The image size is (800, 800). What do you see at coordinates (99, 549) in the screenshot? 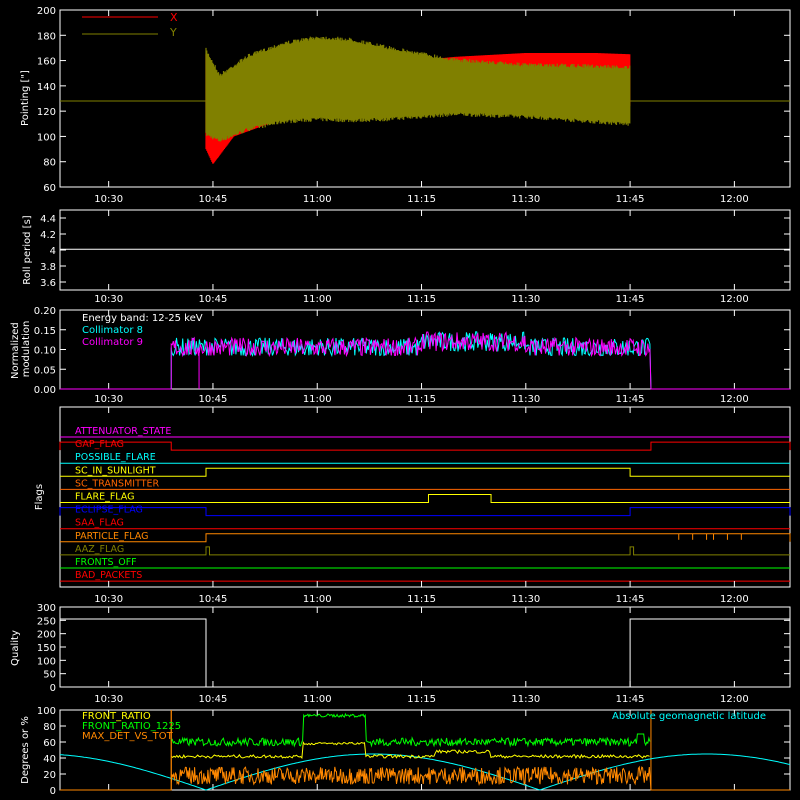
I see `flag-label: AAZ_FLAG` at bounding box center [99, 549].